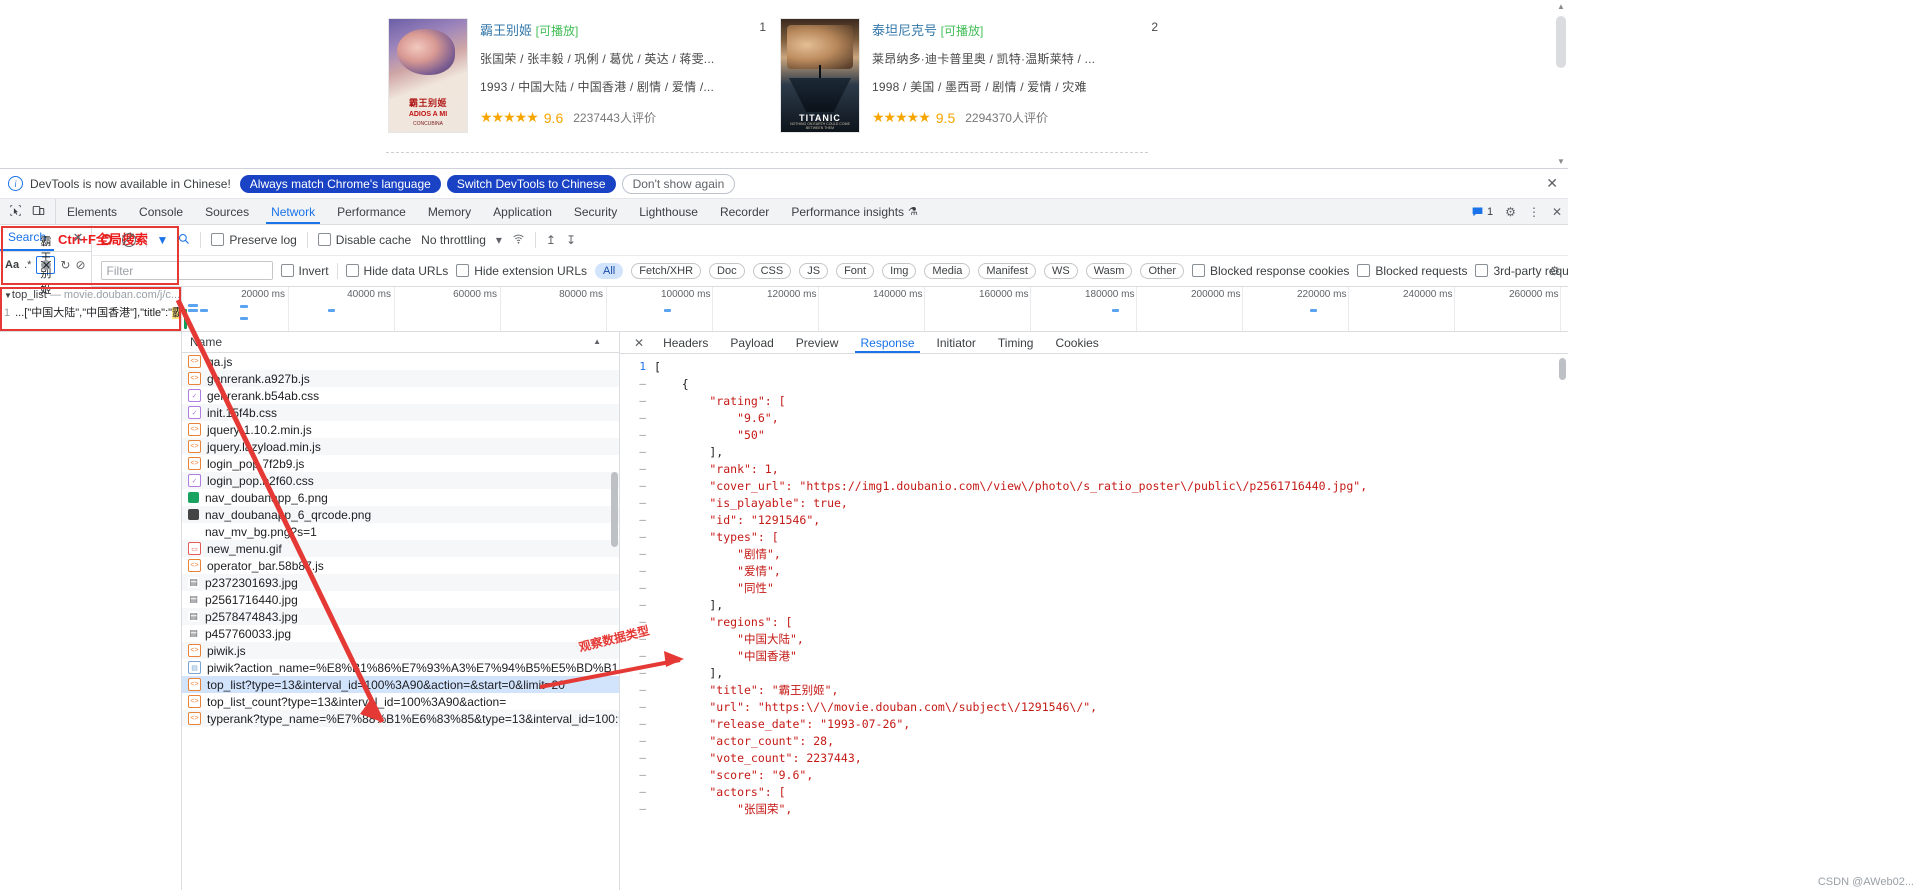 The image size is (1920, 893). I want to click on tab-response: Response, so click(887, 342).